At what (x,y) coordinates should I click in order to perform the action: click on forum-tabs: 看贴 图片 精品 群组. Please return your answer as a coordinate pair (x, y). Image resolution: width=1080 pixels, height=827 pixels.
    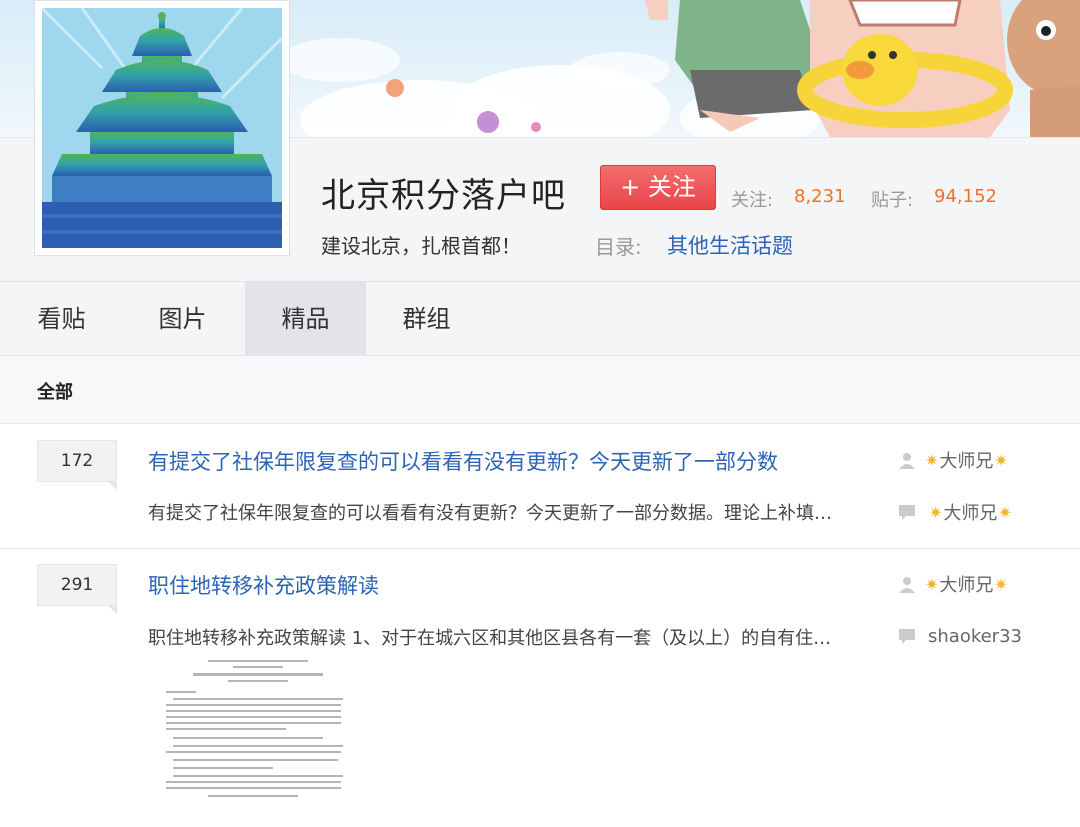
    Looking at the image, I should click on (540, 318).